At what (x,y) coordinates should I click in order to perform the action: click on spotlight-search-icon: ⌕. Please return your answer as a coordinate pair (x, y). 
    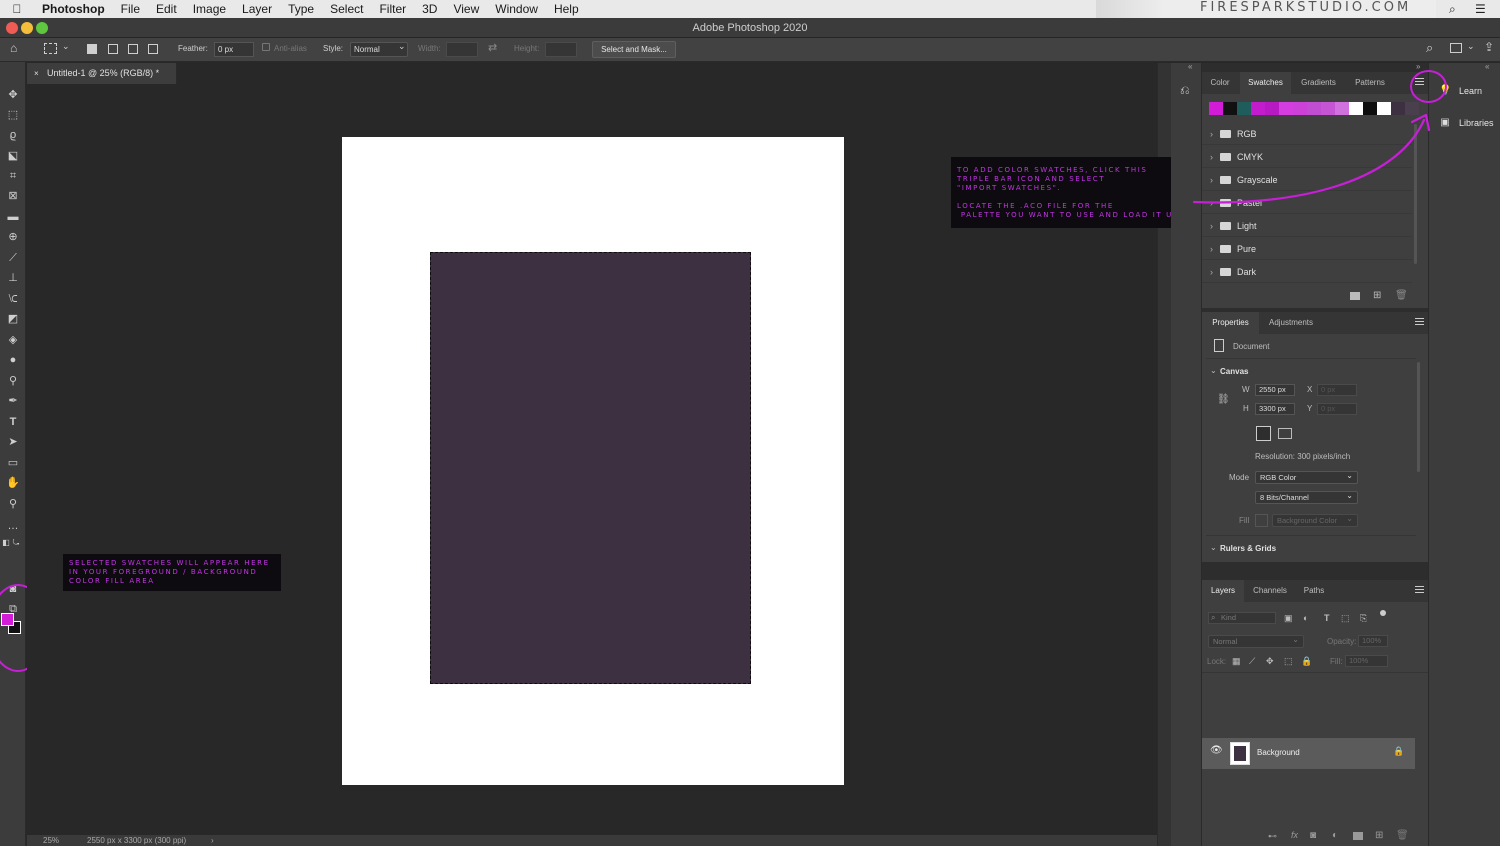
    Looking at the image, I should click on (1452, 9).